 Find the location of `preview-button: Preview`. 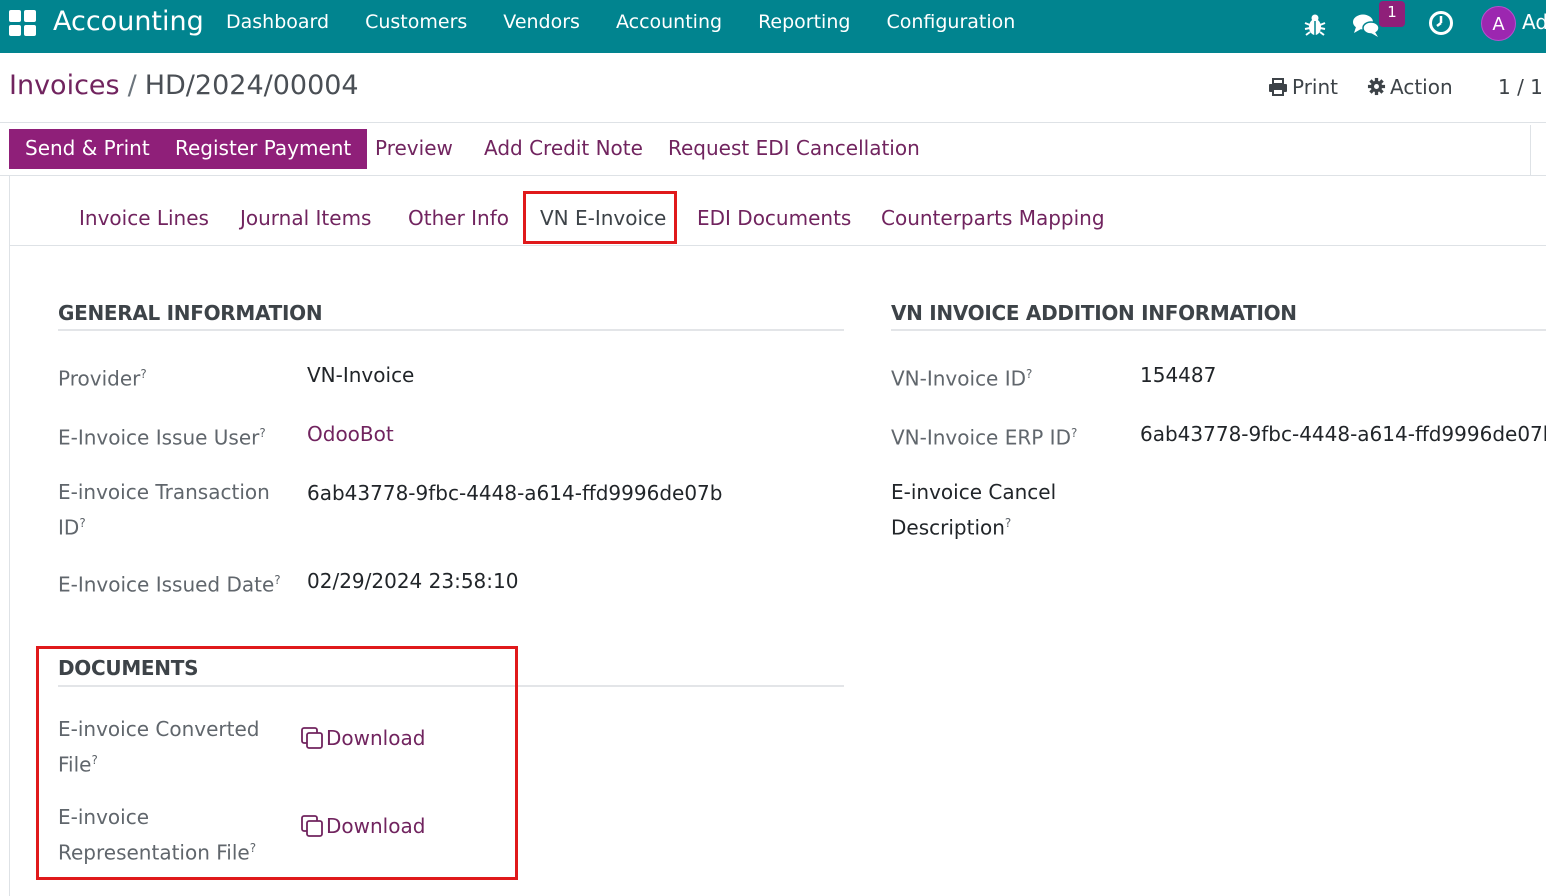

preview-button: Preview is located at coordinates (414, 149).